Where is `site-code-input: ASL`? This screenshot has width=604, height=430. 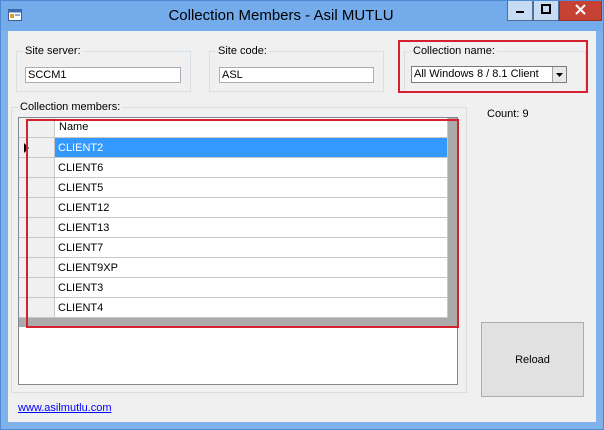
site-code-input: ASL is located at coordinates (296, 75).